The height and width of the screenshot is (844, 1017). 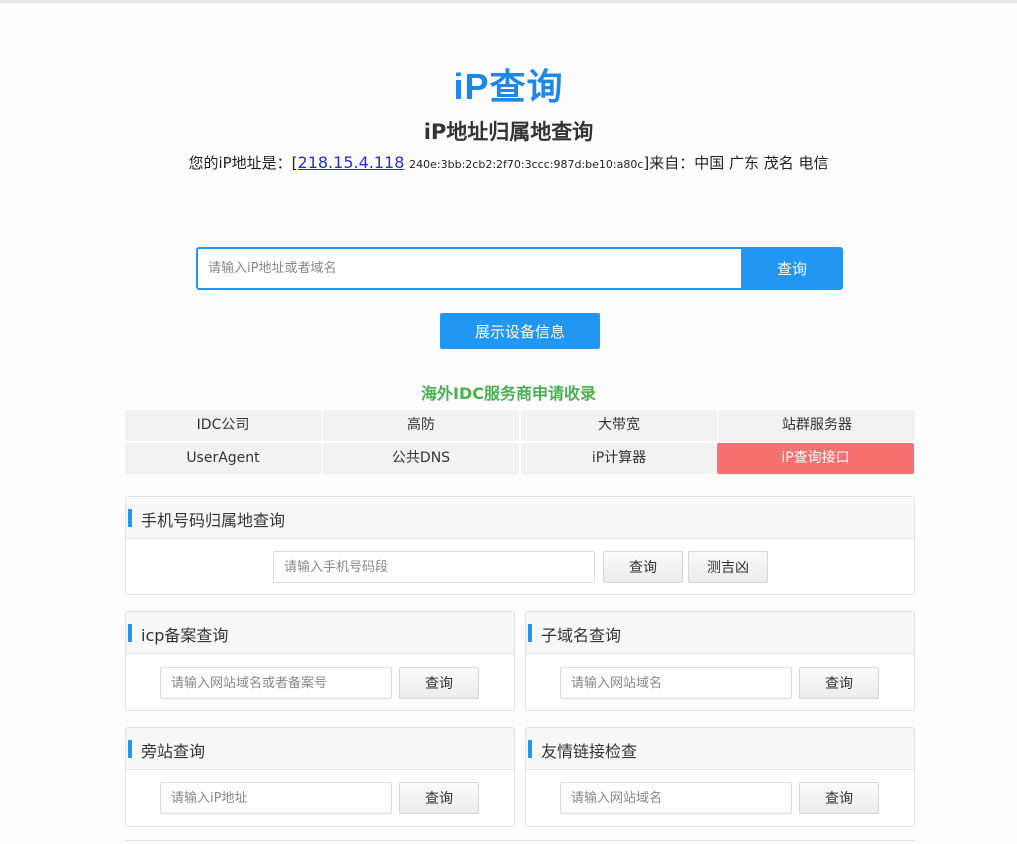 I want to click on side-site-query-button: 查询, so click(x=439, y=798).